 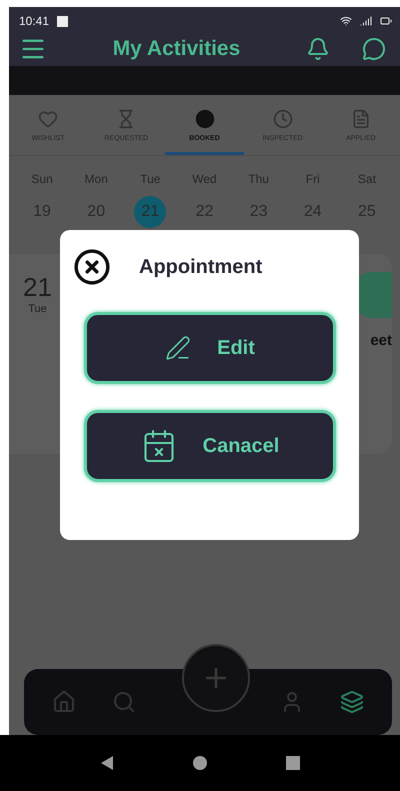 What do you see at coordinates (107, 763) in the screenshot?
I see `back-icon` at bounding box center [107, 763].